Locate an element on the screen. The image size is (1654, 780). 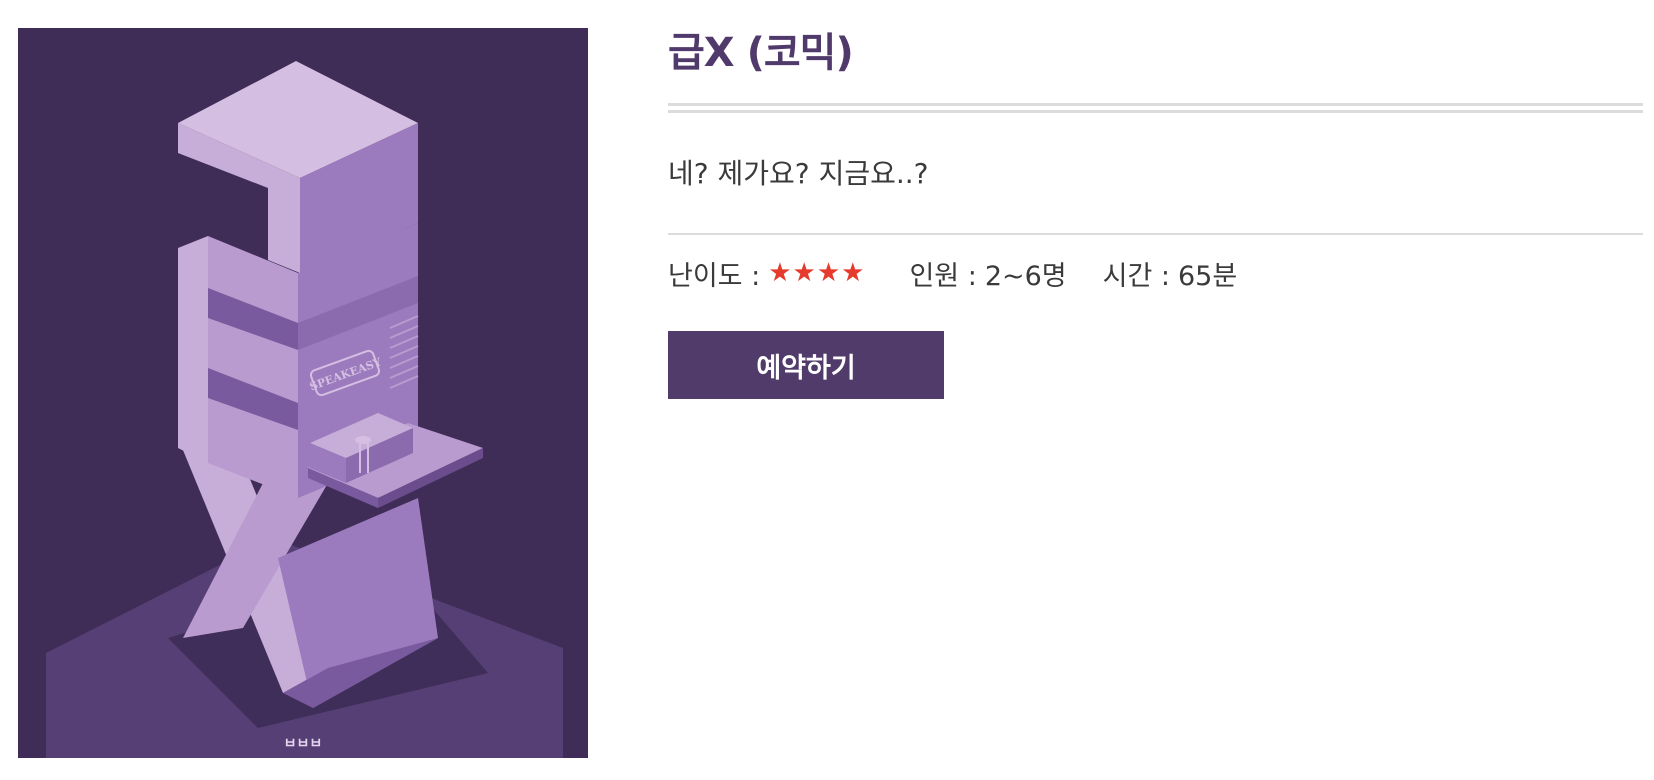
time-value: 65분 is located at coordinates (1208, 276).